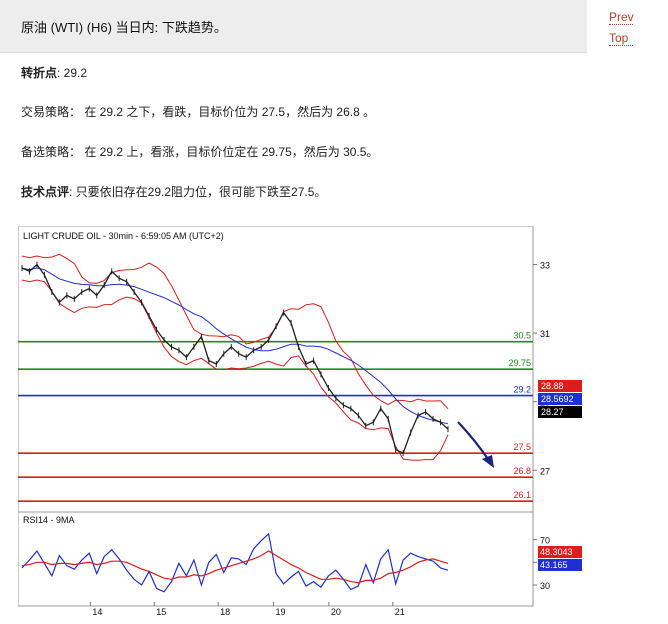  I want to click on comment-text: : 只要依旧存在29.2阻力位，很可能下跌至27.5。, so click(198, 192).